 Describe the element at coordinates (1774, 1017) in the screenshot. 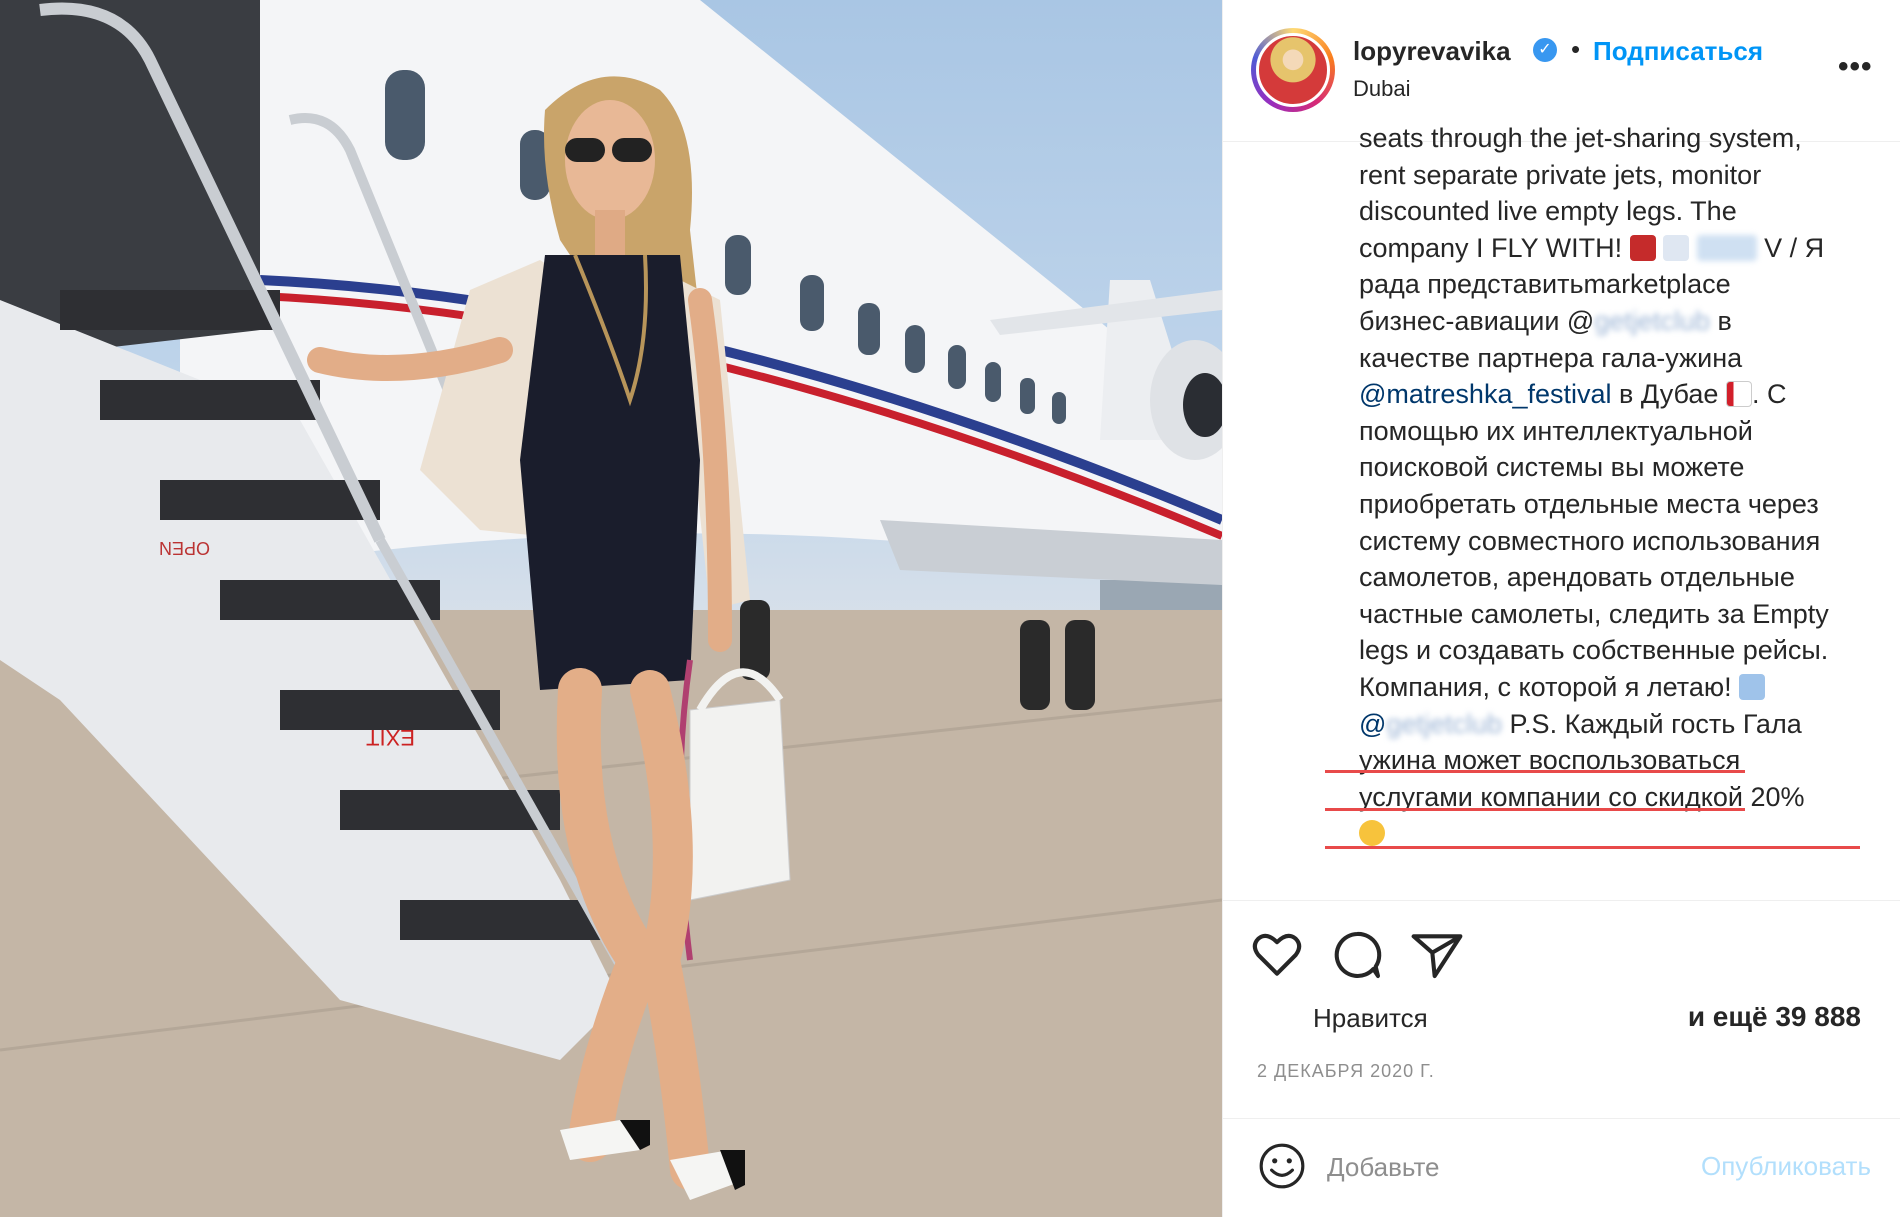

I see `likes-count: и ещё 39 888` at that location.